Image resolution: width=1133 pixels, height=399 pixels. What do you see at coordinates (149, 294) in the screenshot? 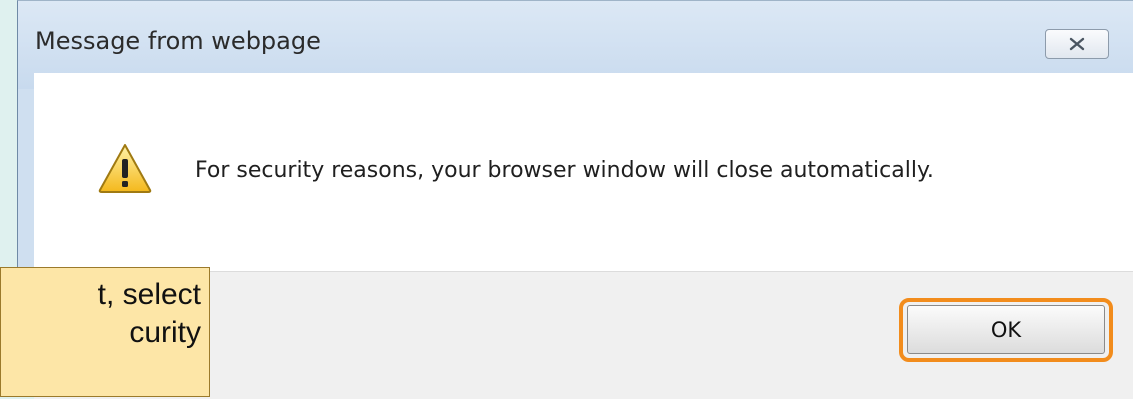
I see `callout-line-1: t, select` at bounding box center [149, 294].